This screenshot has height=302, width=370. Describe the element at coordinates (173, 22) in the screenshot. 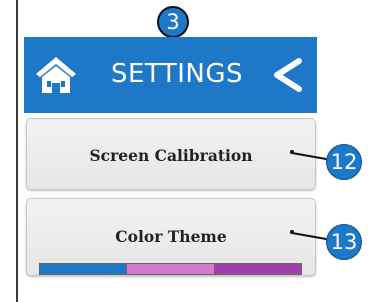

I see `callout-marker-3: 3` at that location.